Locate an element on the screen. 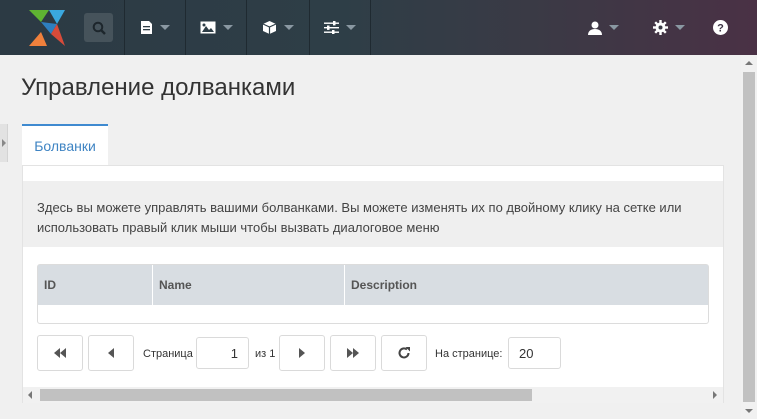 This screenshot has width=757, height=419. page-label: Страница is located at coordinates (168, 354).